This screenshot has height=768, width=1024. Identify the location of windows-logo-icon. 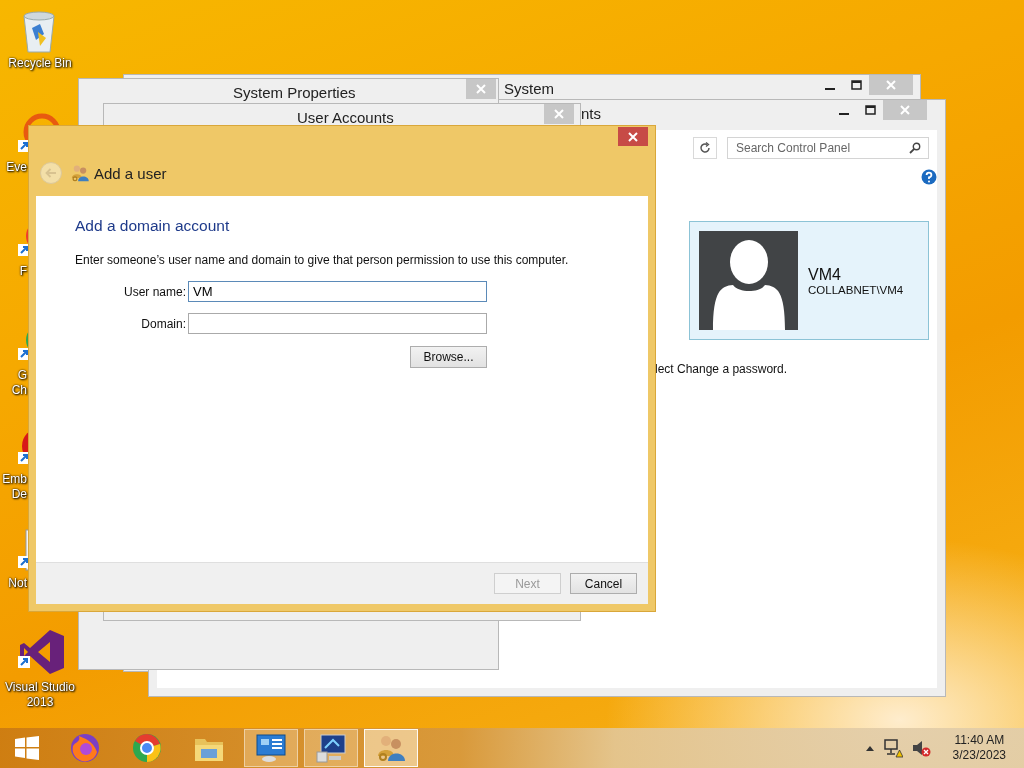
(27, 748).